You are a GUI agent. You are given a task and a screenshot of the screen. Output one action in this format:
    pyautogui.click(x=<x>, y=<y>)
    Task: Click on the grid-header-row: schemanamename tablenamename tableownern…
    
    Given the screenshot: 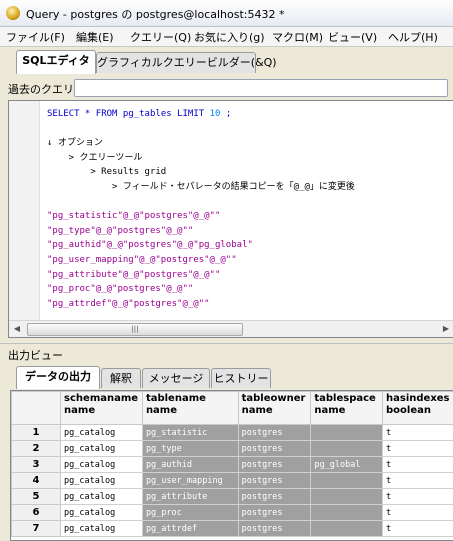 What is the action you would take?
    pyautogui.click(x=232, y=408)
    